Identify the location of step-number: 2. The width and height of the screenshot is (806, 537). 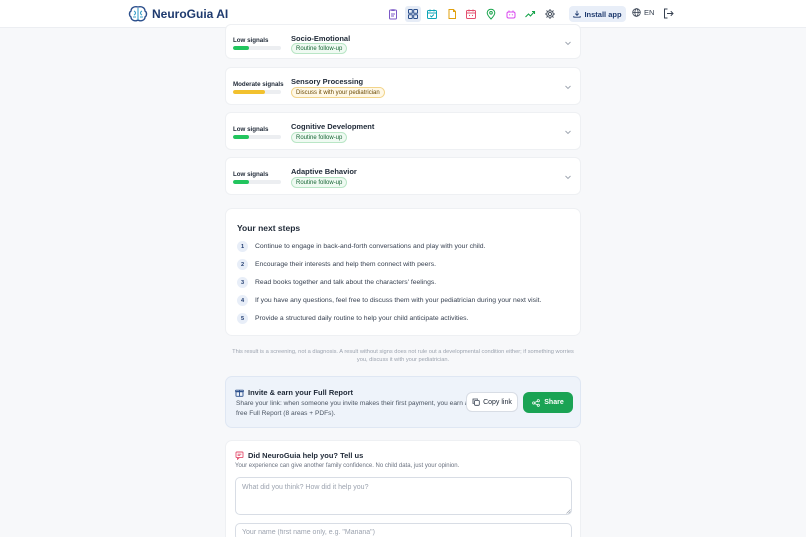
(242, 264).